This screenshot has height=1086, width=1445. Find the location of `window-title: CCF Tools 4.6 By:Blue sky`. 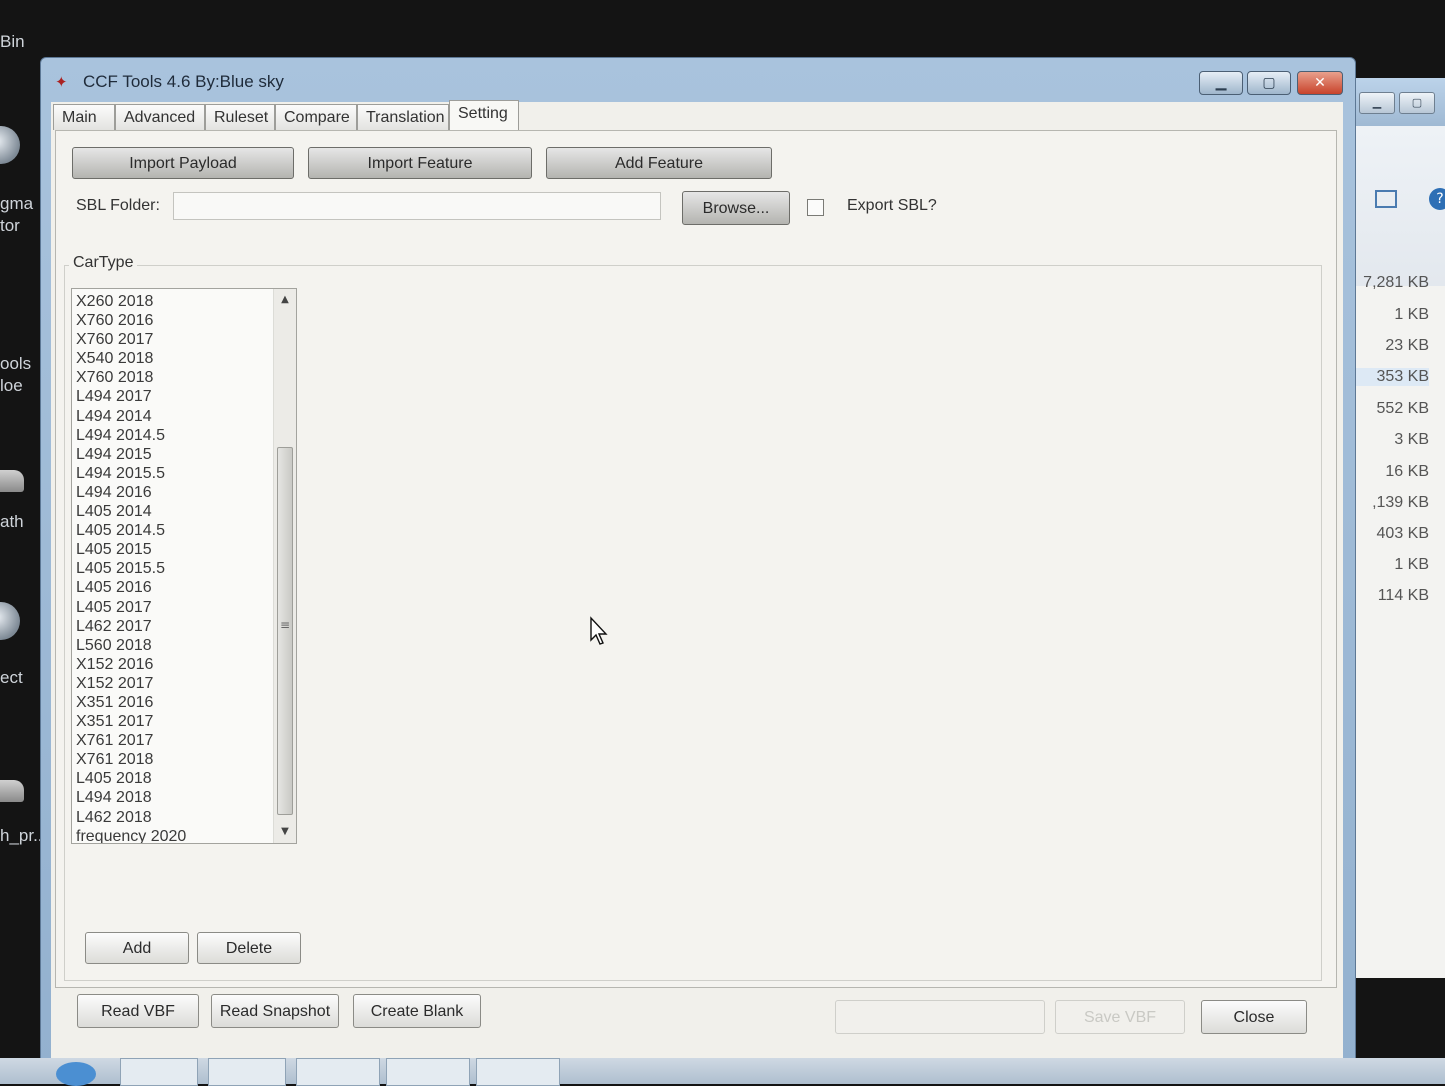

window-title: CCF Tools 4.6 By:Blue sky is located at coordinates (183, 81).